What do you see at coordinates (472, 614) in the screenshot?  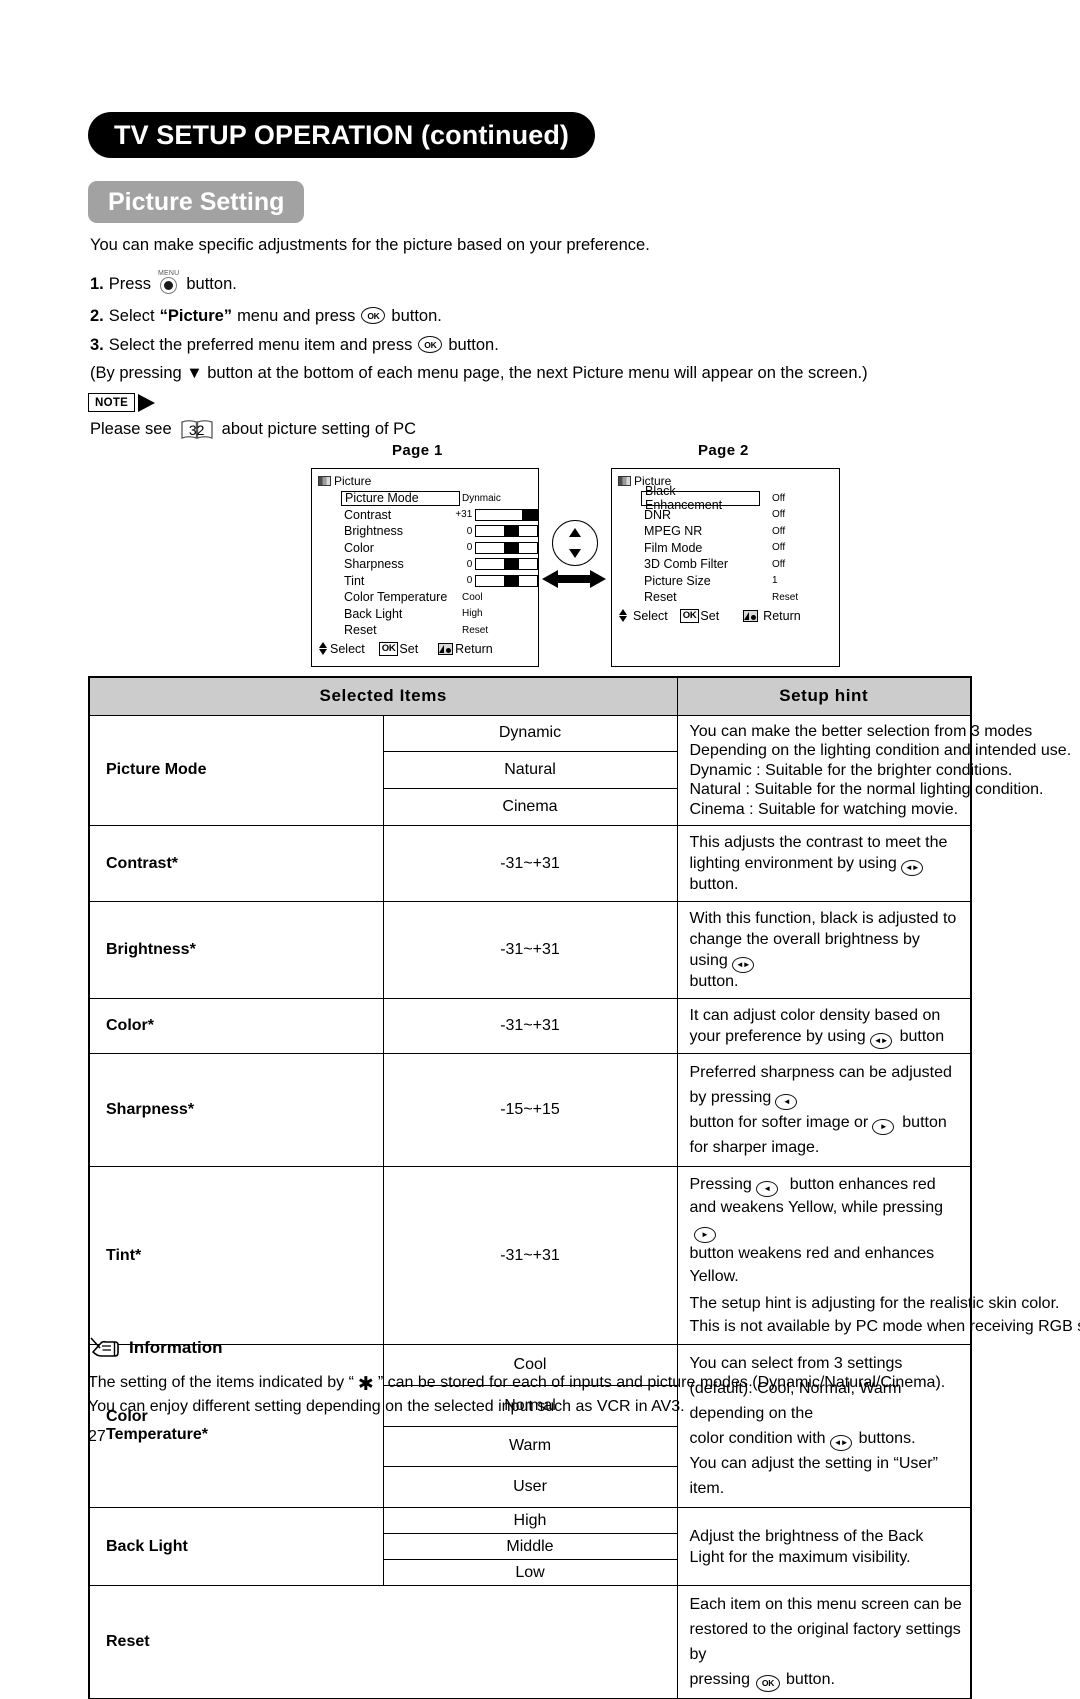 I see `osd-row-back-light-value: High` at bounding box center [472, 614].